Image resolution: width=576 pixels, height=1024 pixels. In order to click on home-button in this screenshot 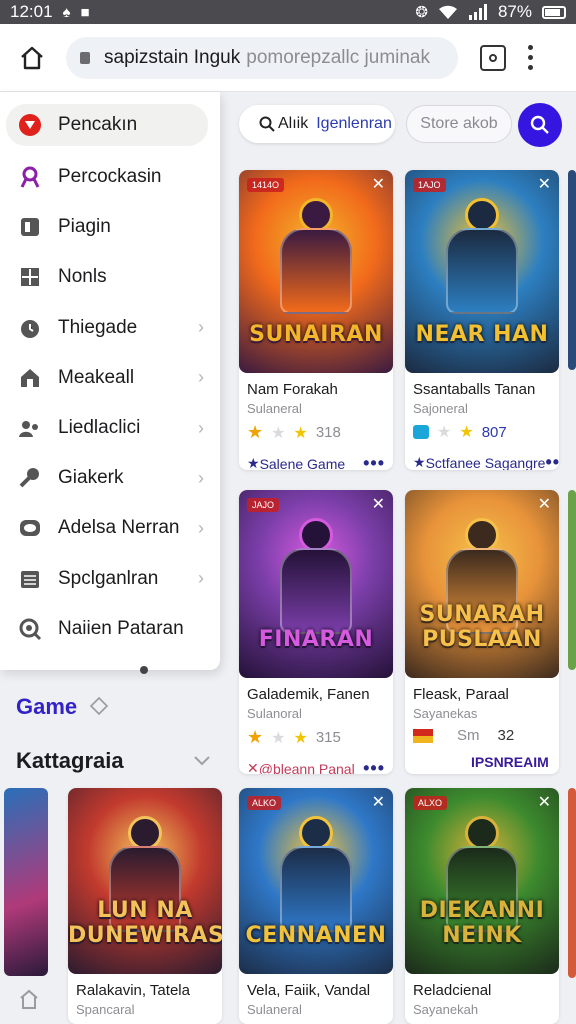, I will do `click(32, 58)`.